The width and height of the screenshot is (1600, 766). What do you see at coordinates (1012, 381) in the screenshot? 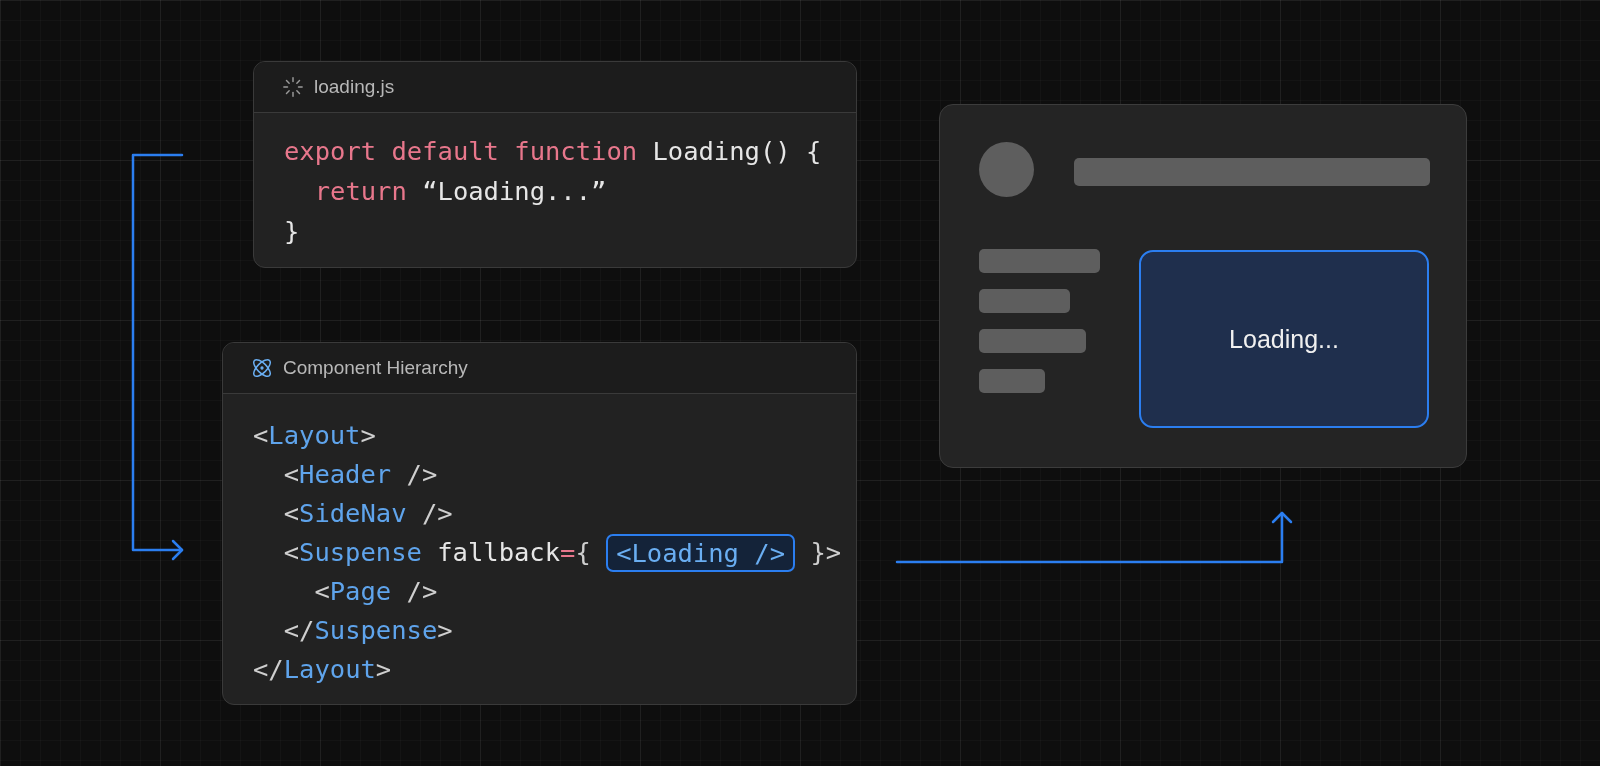
I see `skeleton-bar` at bounding box center [1012, 381].